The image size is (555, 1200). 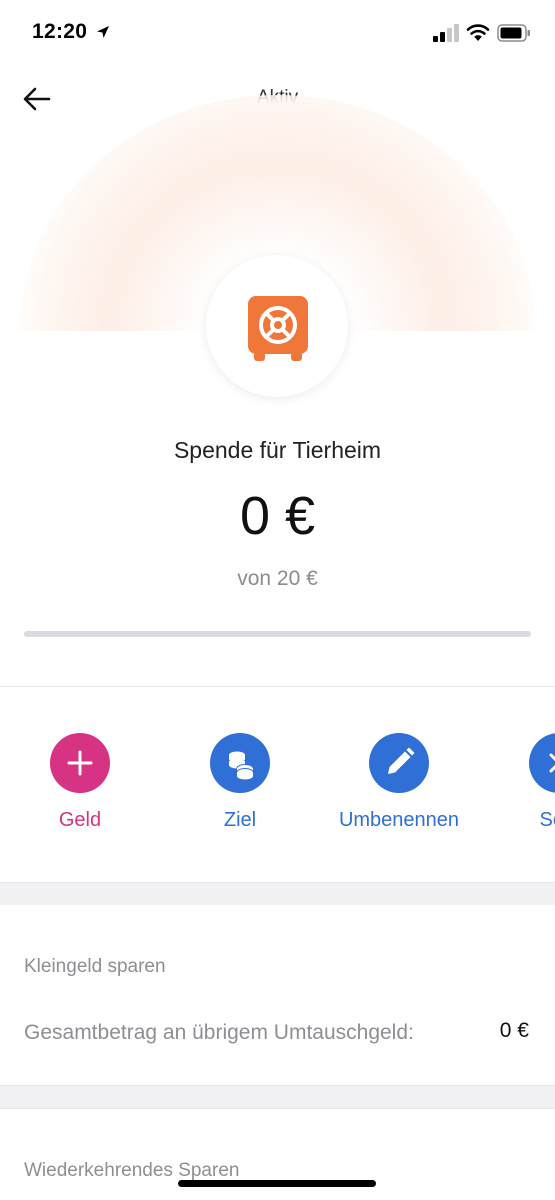 What do you see at coordinates (132, 1170) in the screenshot?
I see `recurring-title: Wiederkehrendes Sparen` at bounding box center [132, 1170].